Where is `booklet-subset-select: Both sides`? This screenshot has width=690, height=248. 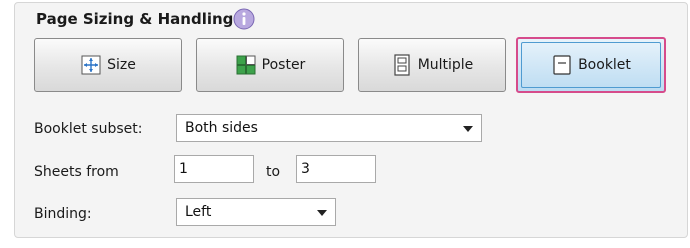
booklet-subset-select: Both sides is located at coordinates (329, 128).